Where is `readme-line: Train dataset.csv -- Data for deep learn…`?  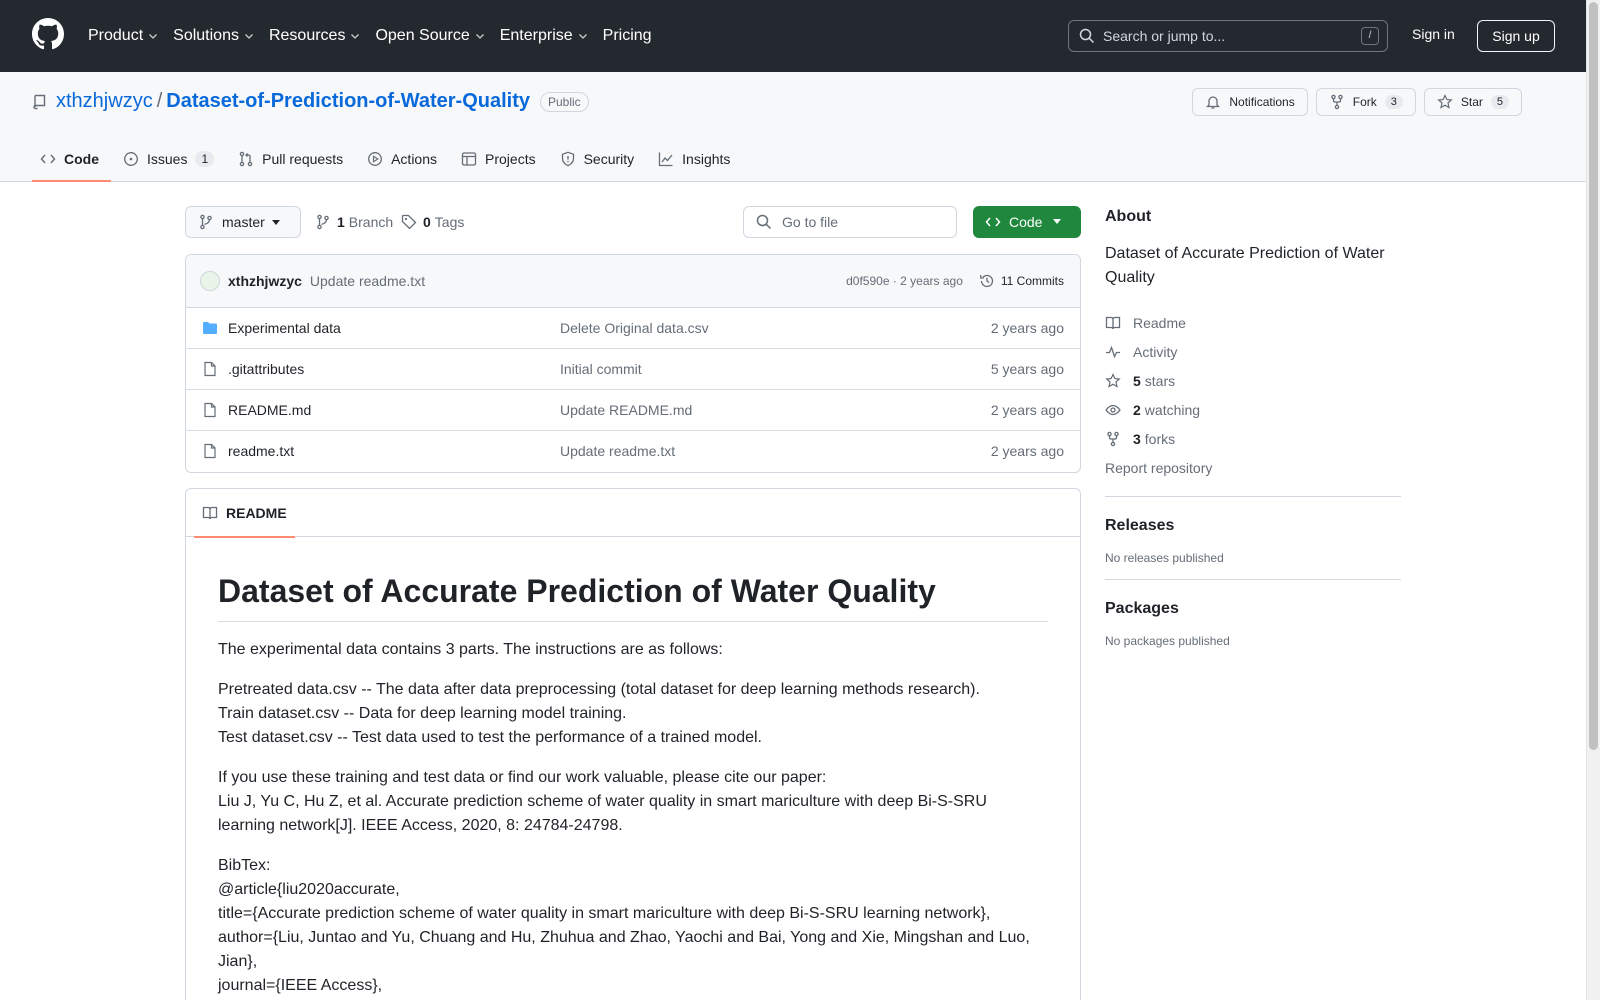
readme-line: Train dataset.csv -- Data for deep learn… is located at coordinates (422, 713).